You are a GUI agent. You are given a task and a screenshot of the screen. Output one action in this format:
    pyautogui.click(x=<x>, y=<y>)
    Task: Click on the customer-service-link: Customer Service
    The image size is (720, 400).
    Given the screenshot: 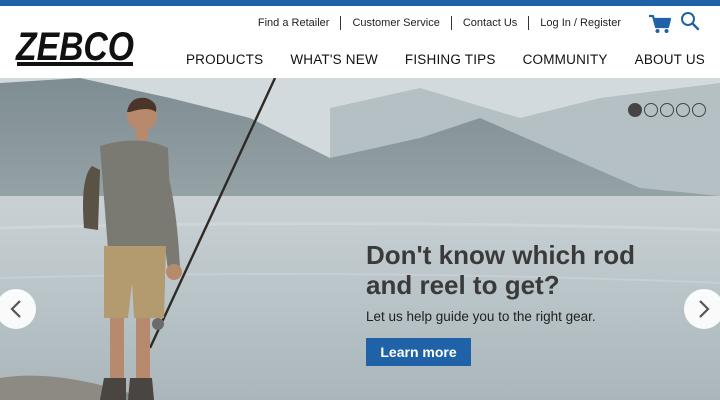 What is the action you would take?
    pyautogui.click(x=395, y=23)
    